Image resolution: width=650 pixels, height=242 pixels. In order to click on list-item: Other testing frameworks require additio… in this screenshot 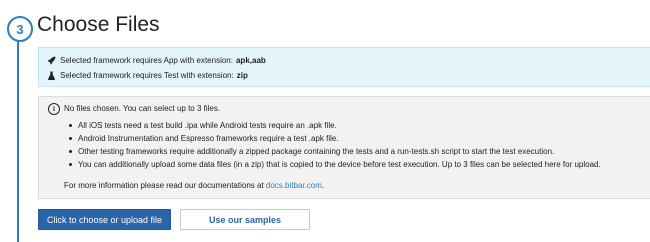, I will do `click(335, 151)`.